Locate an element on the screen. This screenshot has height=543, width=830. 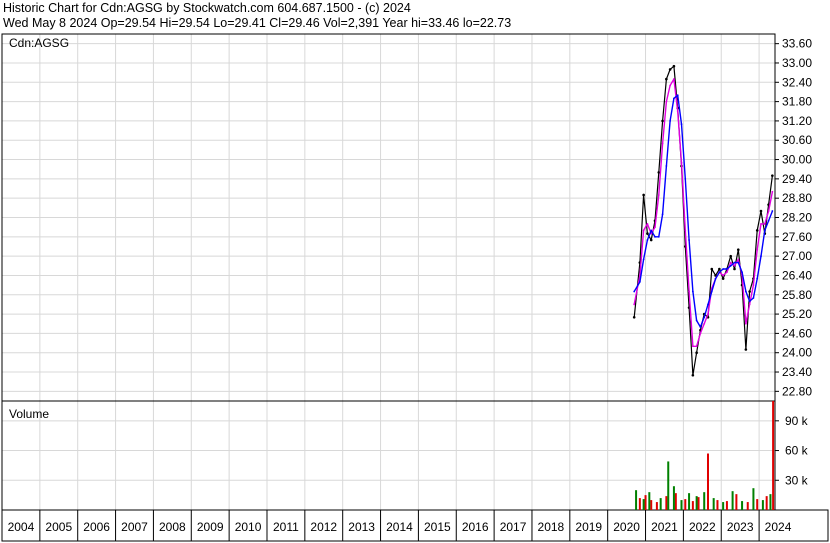
year-tick-label: 2008 is located at coordinates (172, 527).